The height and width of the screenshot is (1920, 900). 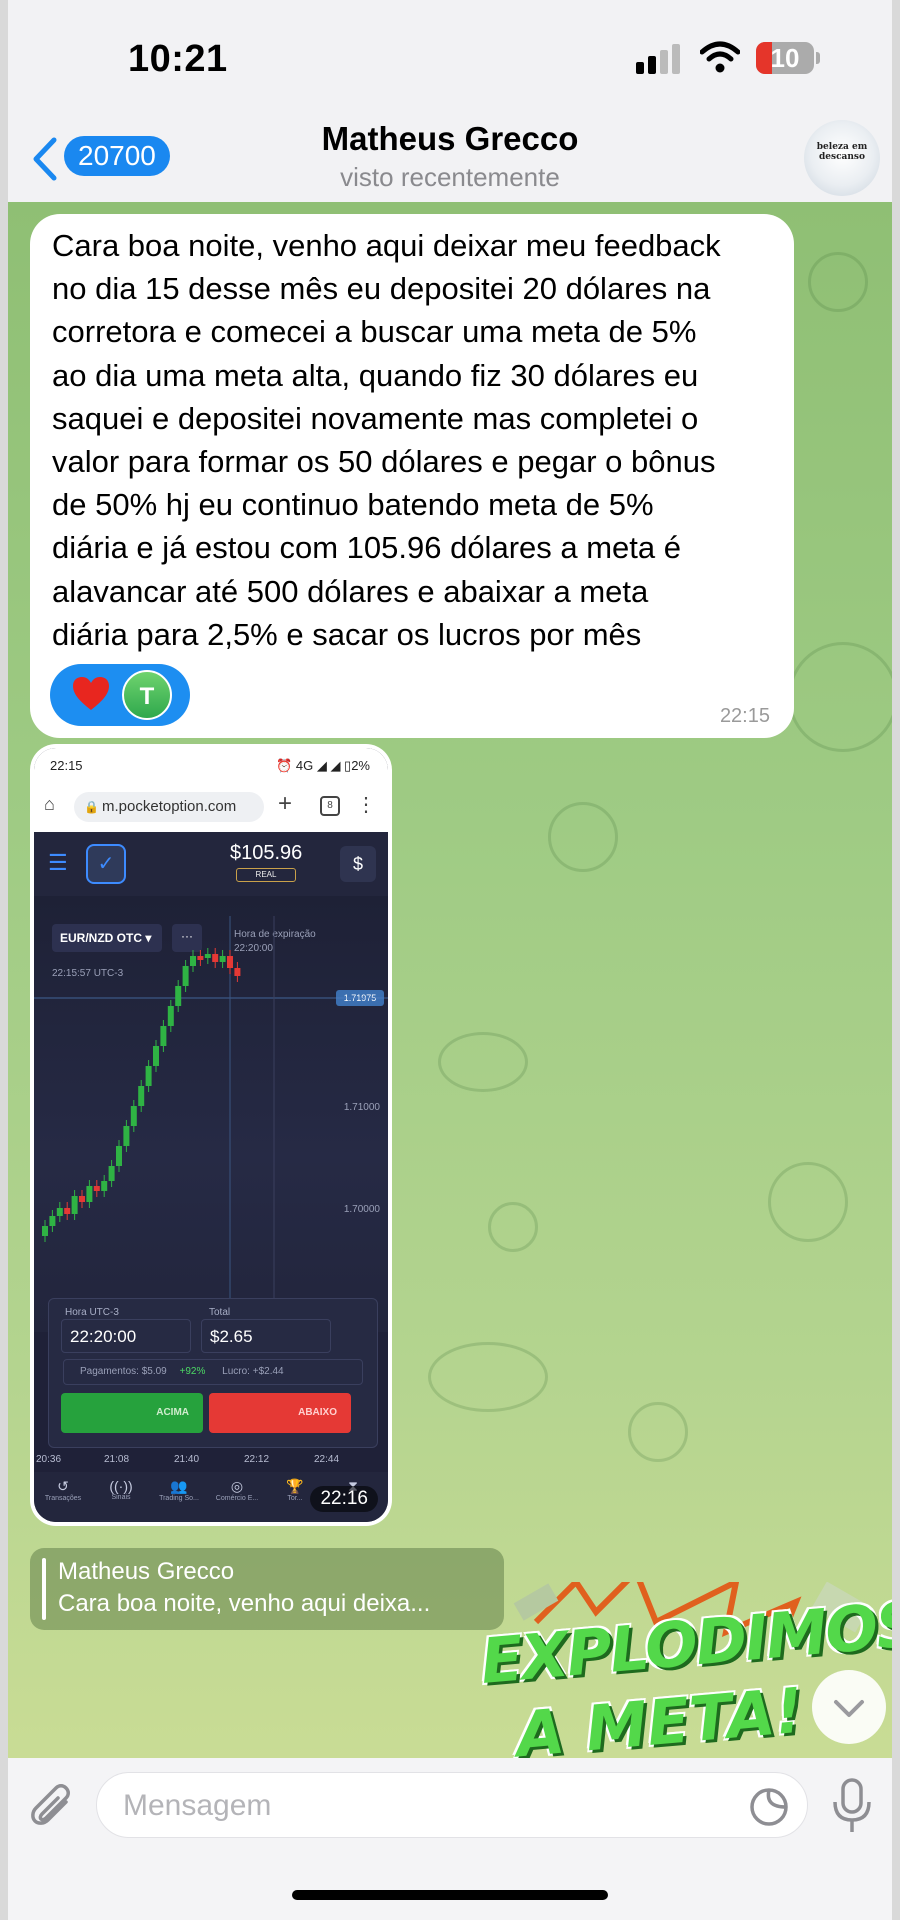 I want to click on status-time: 10:21, so click(x=178, y=59).